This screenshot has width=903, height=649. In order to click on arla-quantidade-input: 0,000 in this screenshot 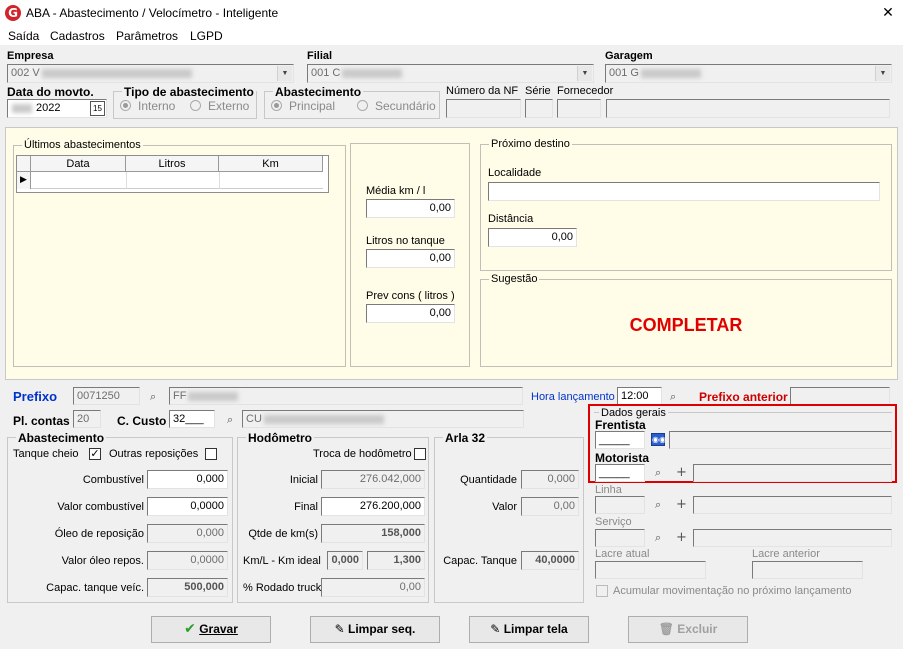, I will do `click(550, 479)`.